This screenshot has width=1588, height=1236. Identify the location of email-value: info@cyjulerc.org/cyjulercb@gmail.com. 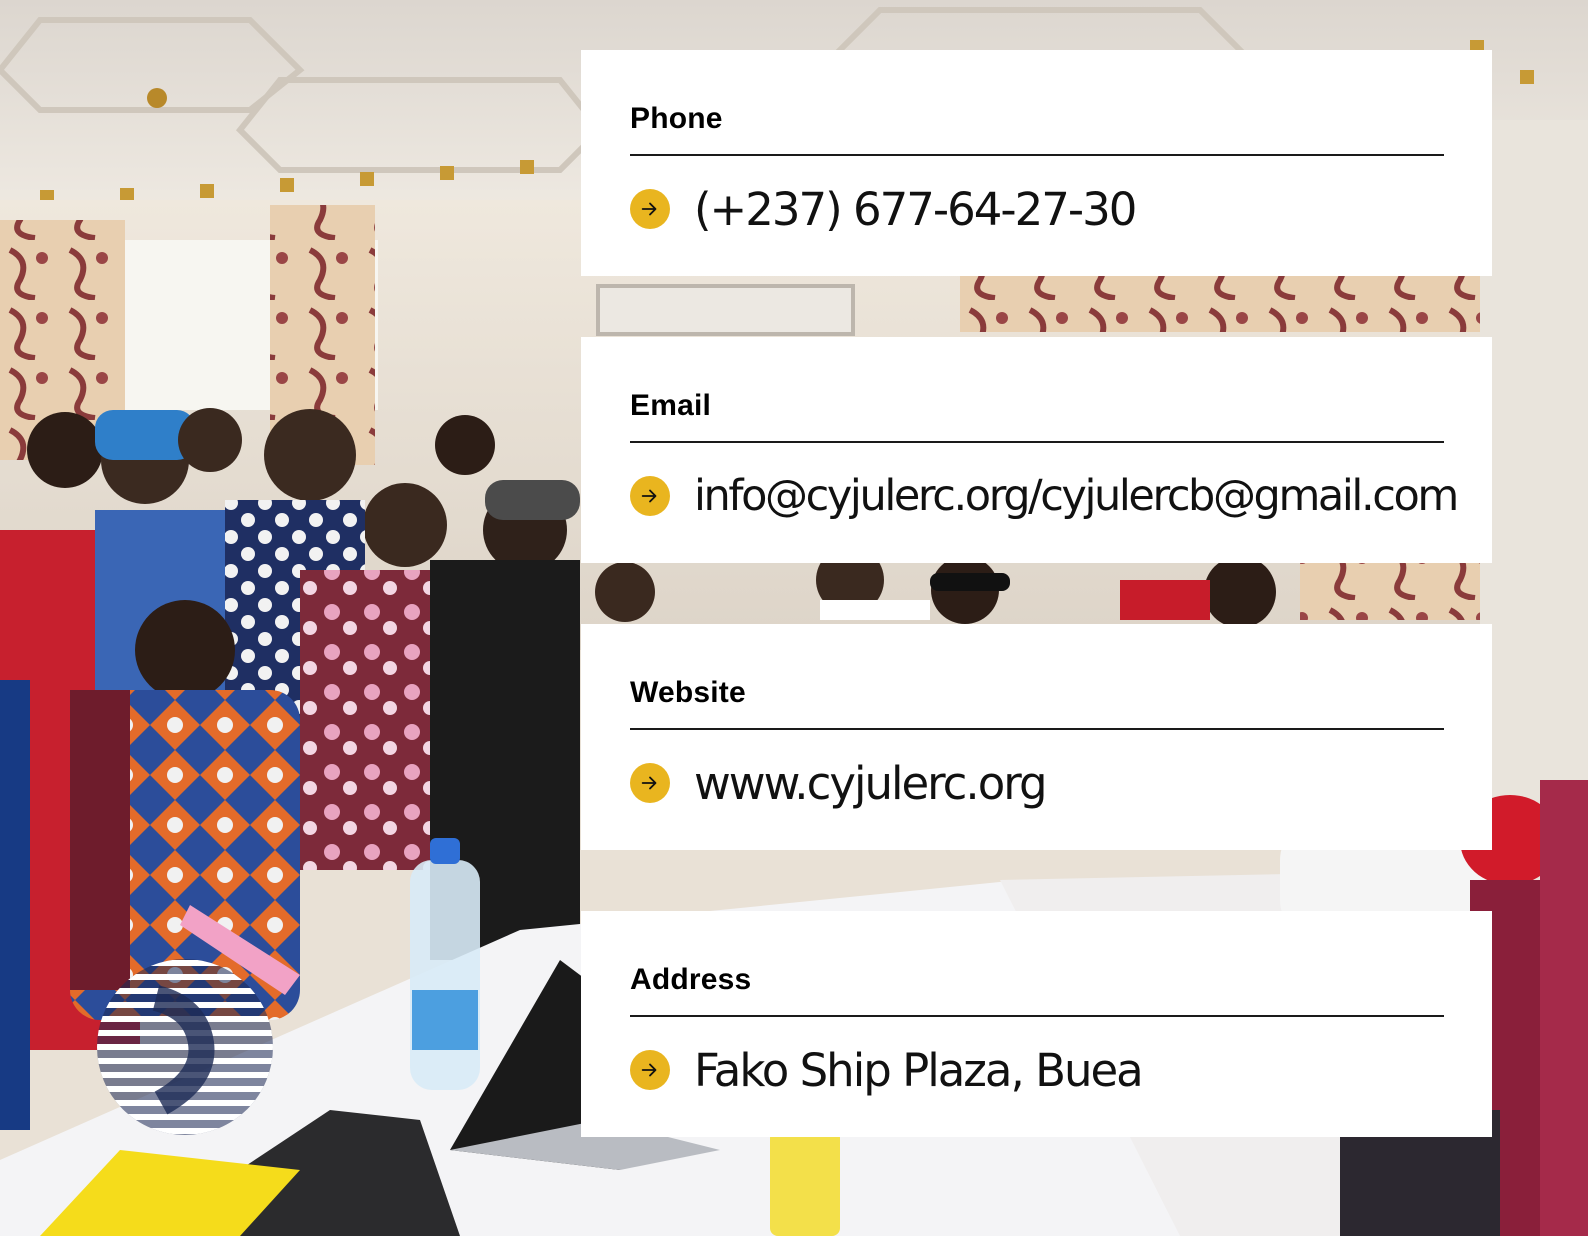
(1076, 496).